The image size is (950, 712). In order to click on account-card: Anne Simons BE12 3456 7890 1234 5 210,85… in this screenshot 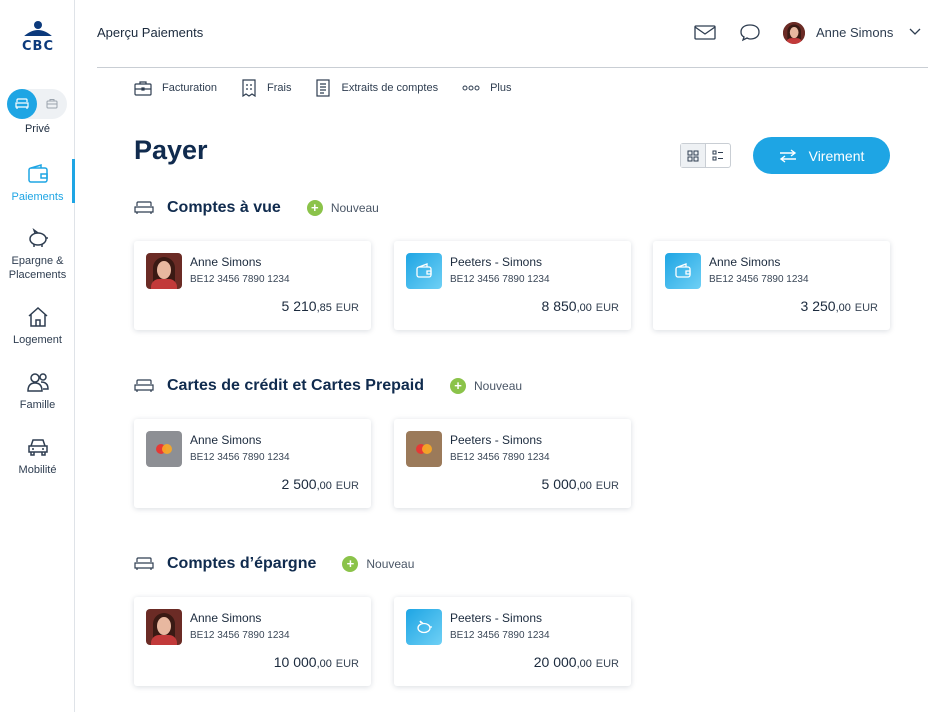, I will do `click(252, 285)`.